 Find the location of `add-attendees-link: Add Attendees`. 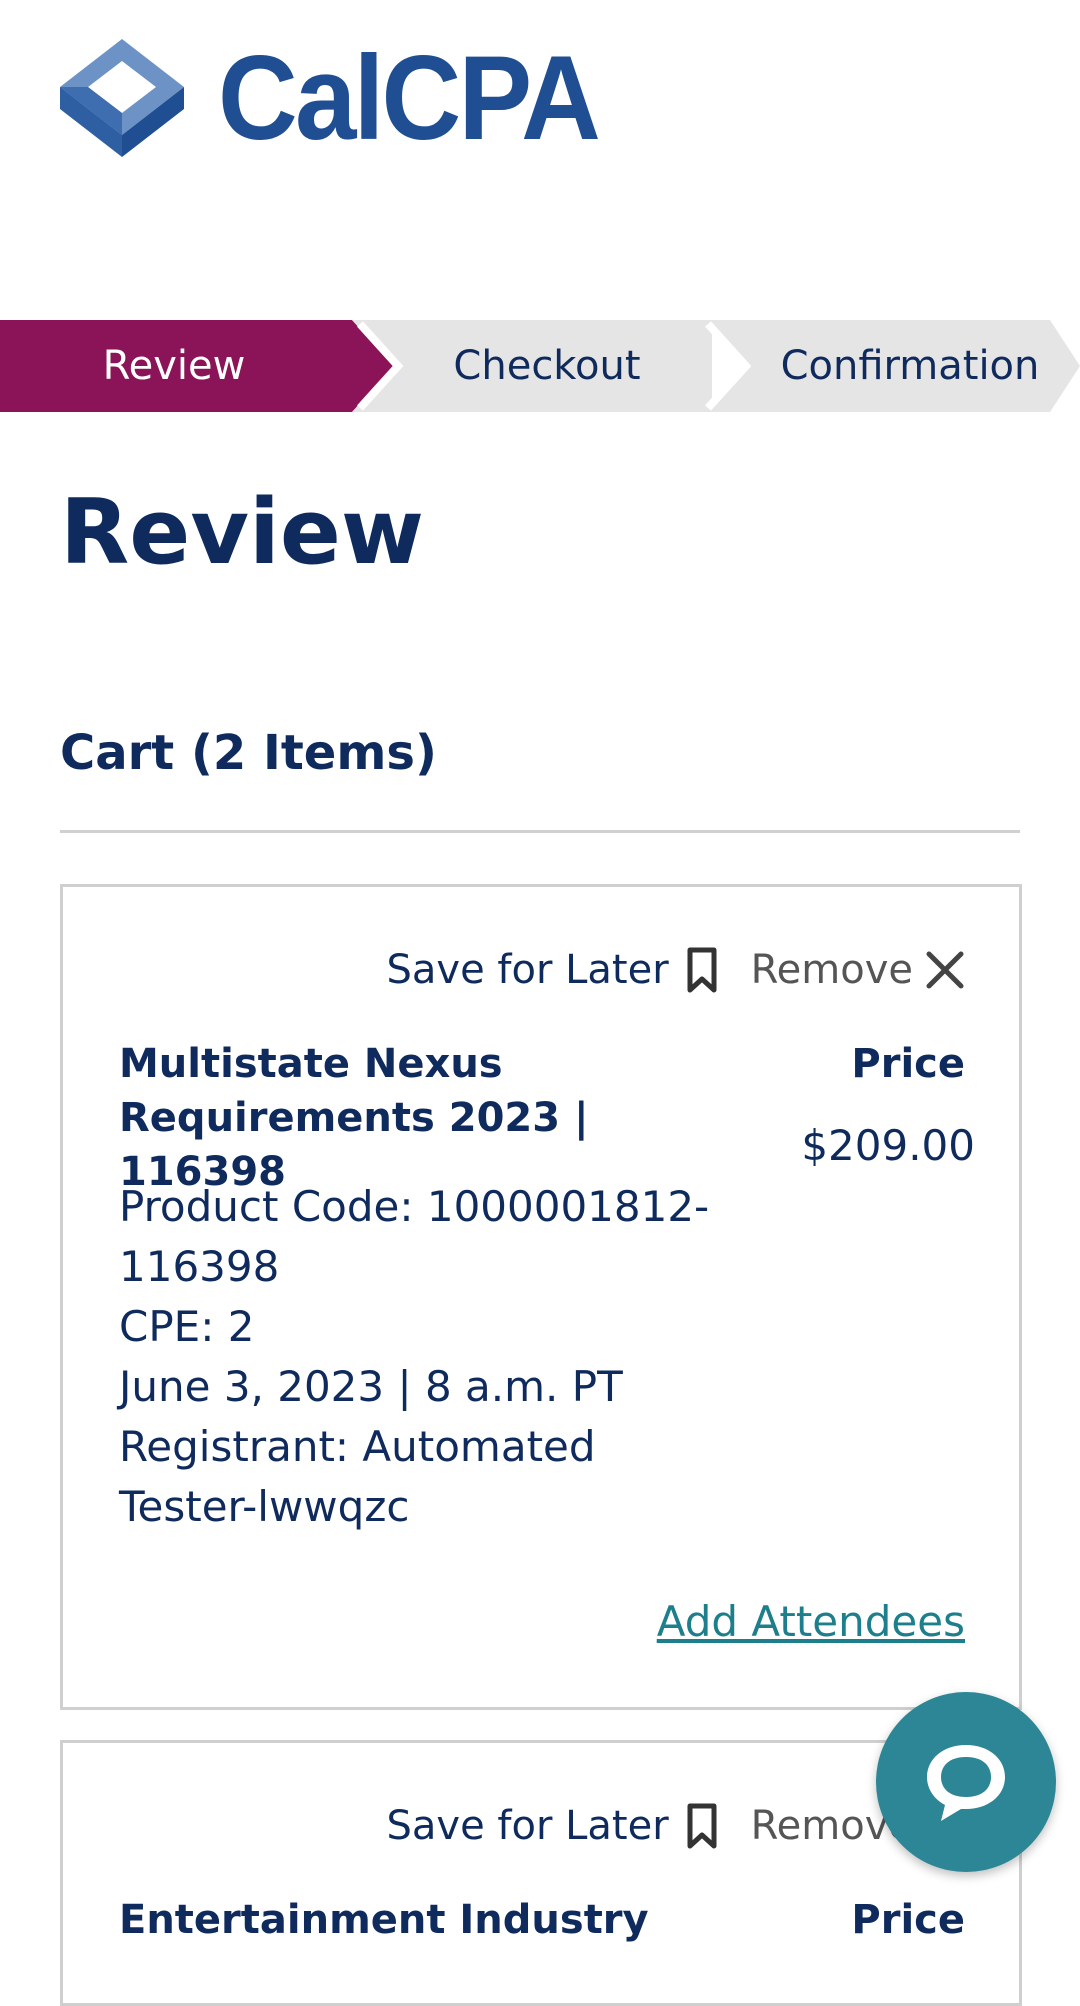

add-attendees-link: Add Attendees is located at coordinates (811, 1621).